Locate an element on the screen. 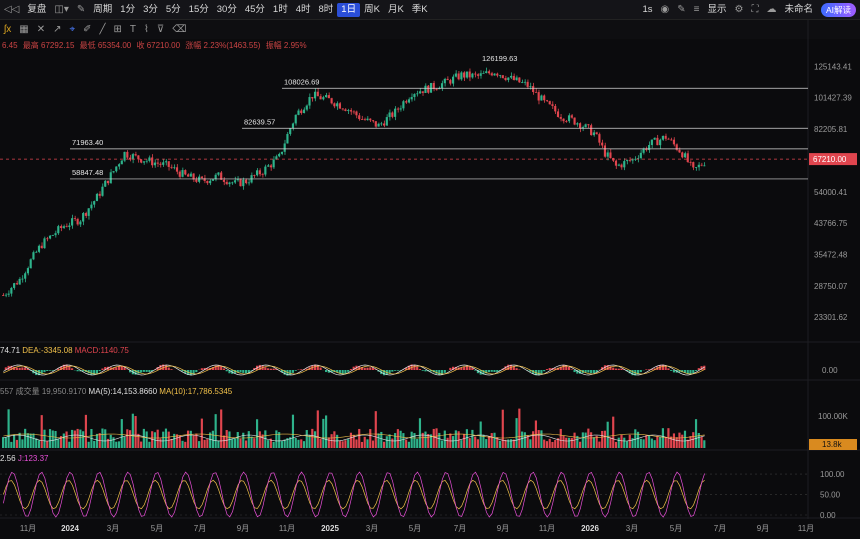 This screenshot has width=860, height=539. price-tick: 54000.41 is located at coordinates (831, 192).